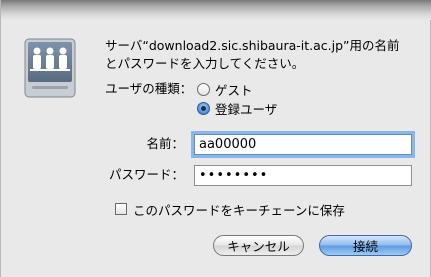 The image size is (431, 277). I want to click on titlebar-shadow, so click(216, 10).